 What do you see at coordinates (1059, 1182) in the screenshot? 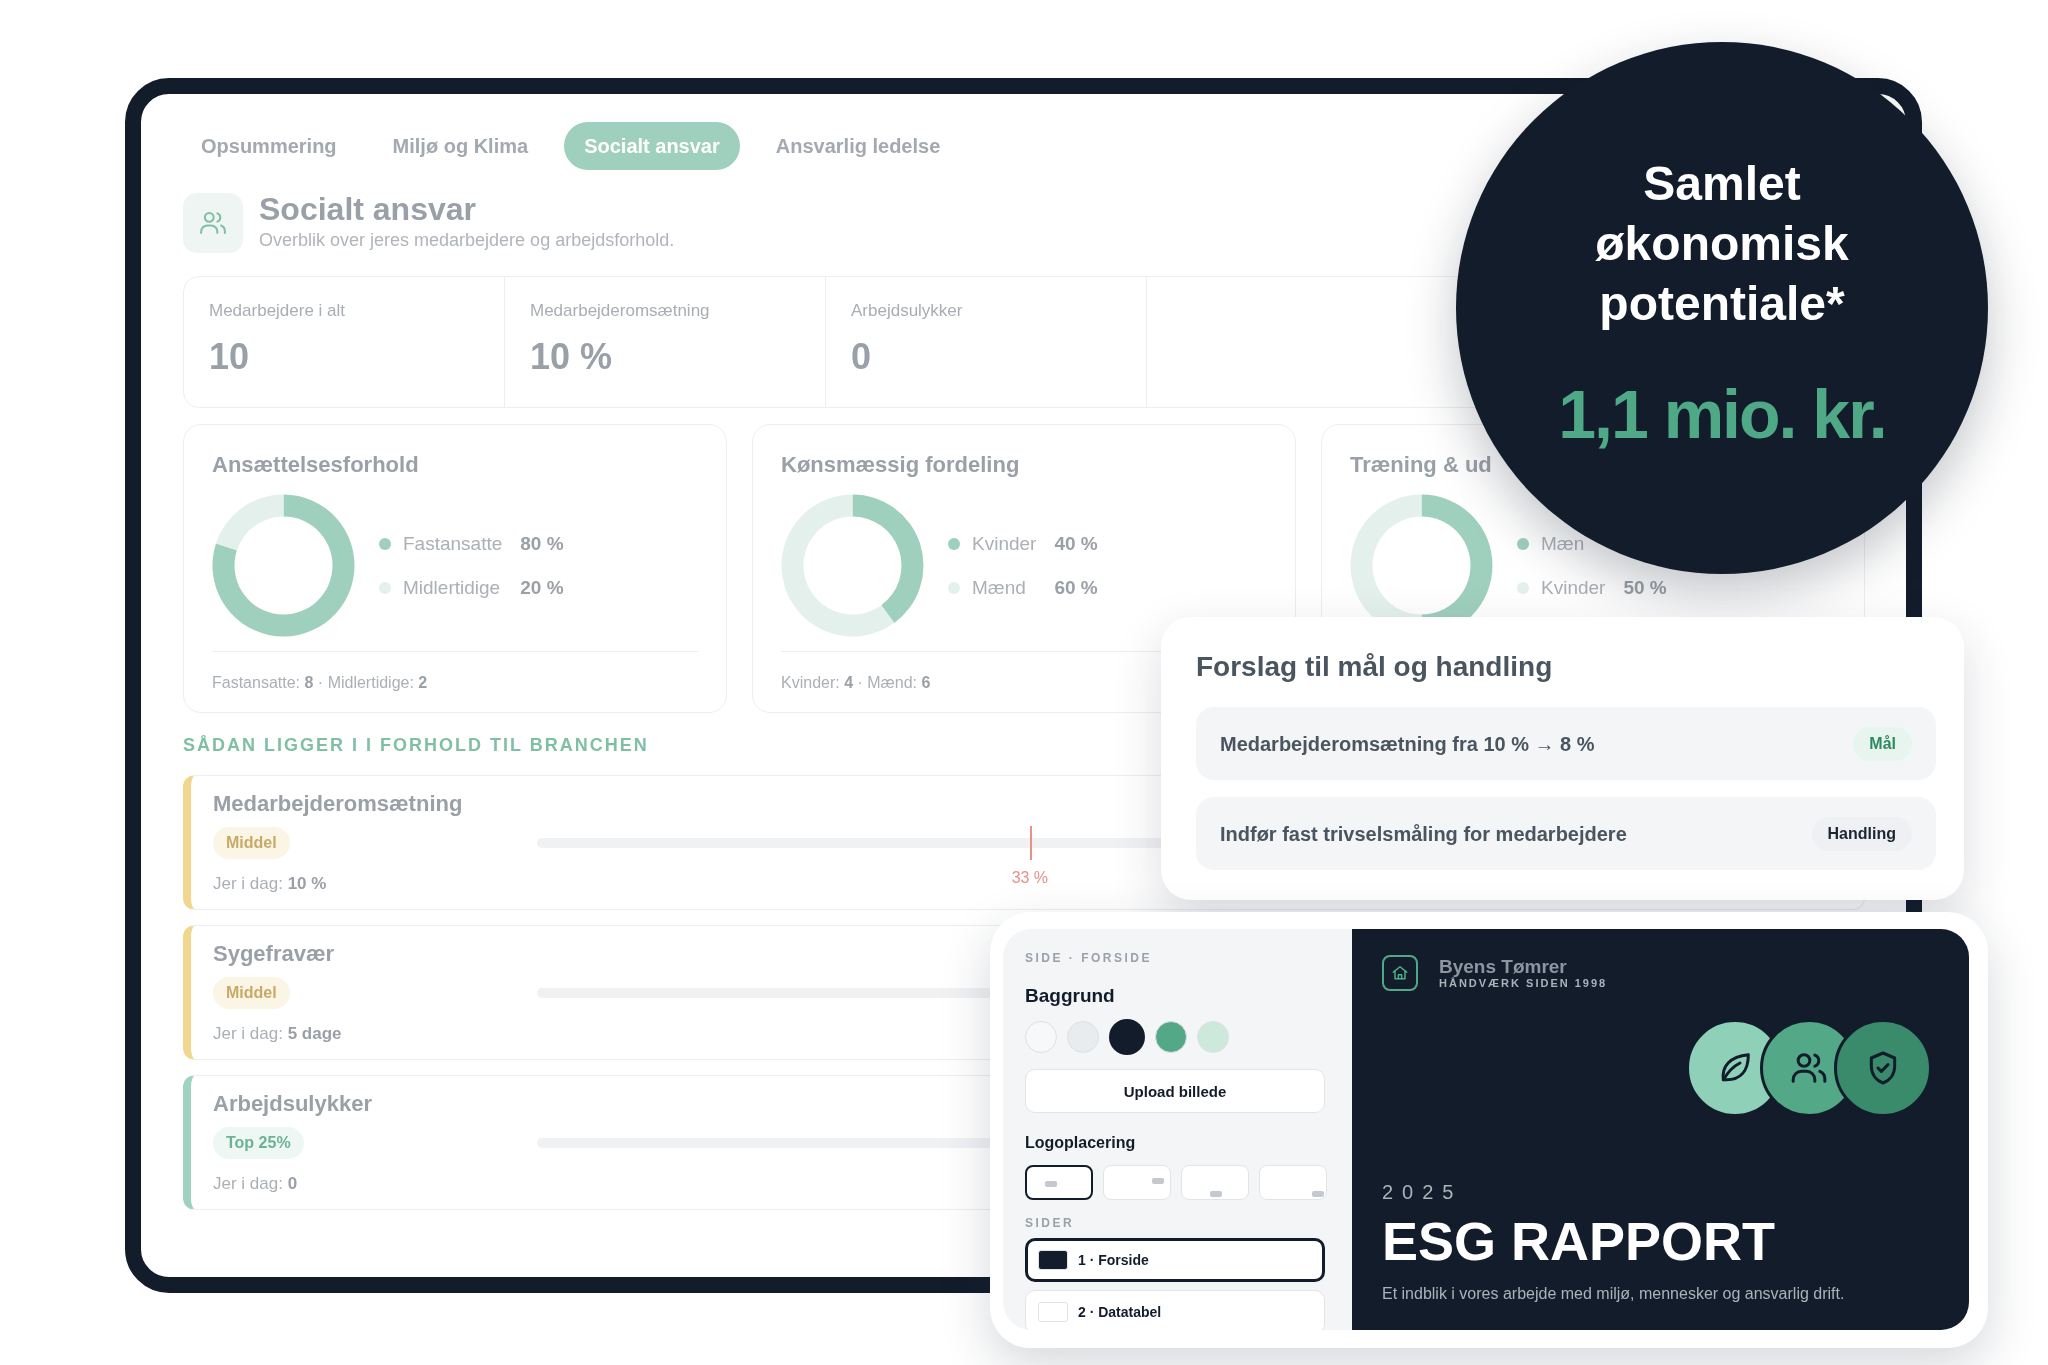
I see `logo-position-option` at bounding box center [1059, 1182].